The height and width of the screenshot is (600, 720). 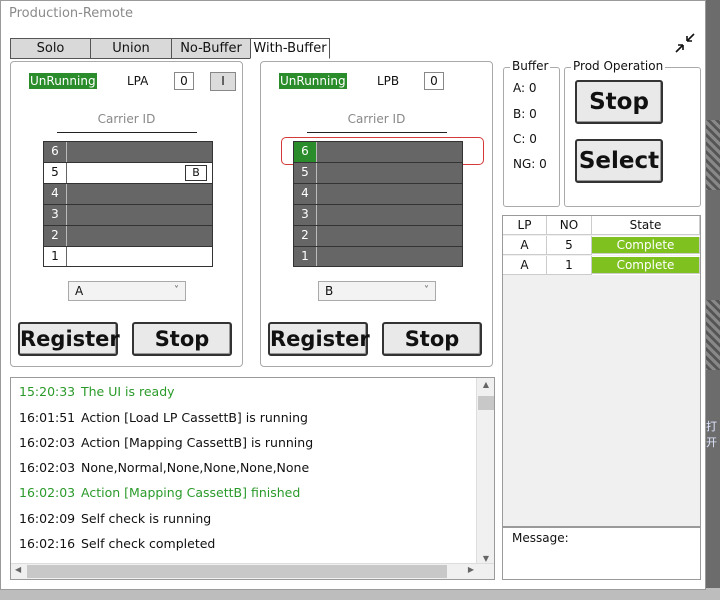 I want to click on log-horizontal-scrollbar: ◀ ▶, so click(x=252, y=571).